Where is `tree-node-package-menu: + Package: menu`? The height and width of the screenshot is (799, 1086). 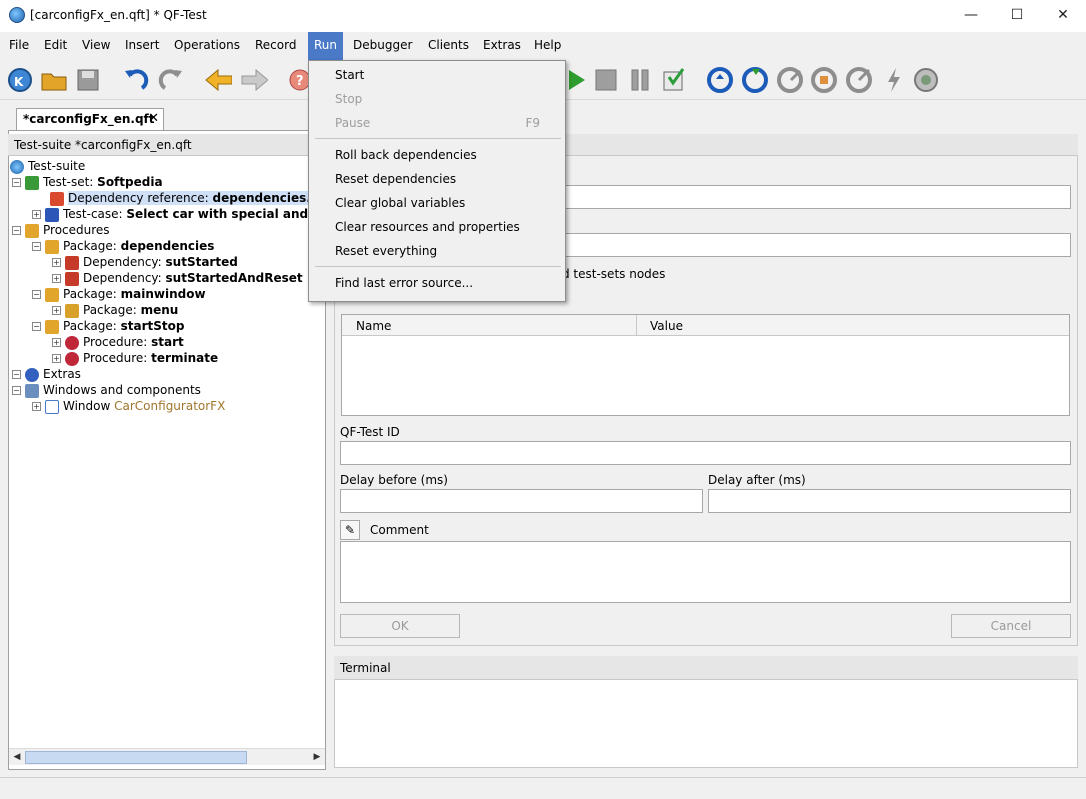 tree-node-package-menu: + Package: menu is located at coordinates (167, 310).